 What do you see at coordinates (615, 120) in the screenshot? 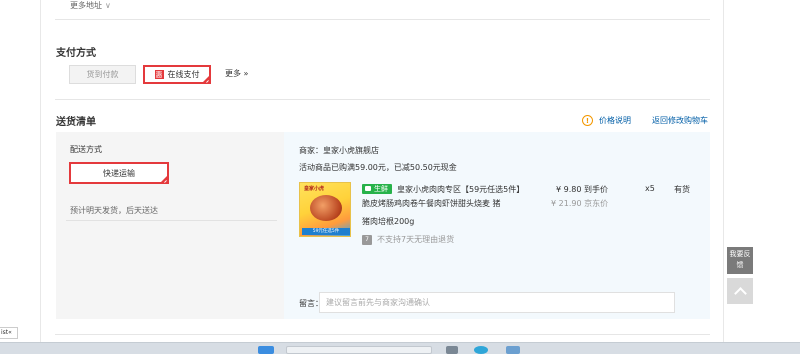
I see `price-note-label: 价格说明` at bounding box center [615, 120].